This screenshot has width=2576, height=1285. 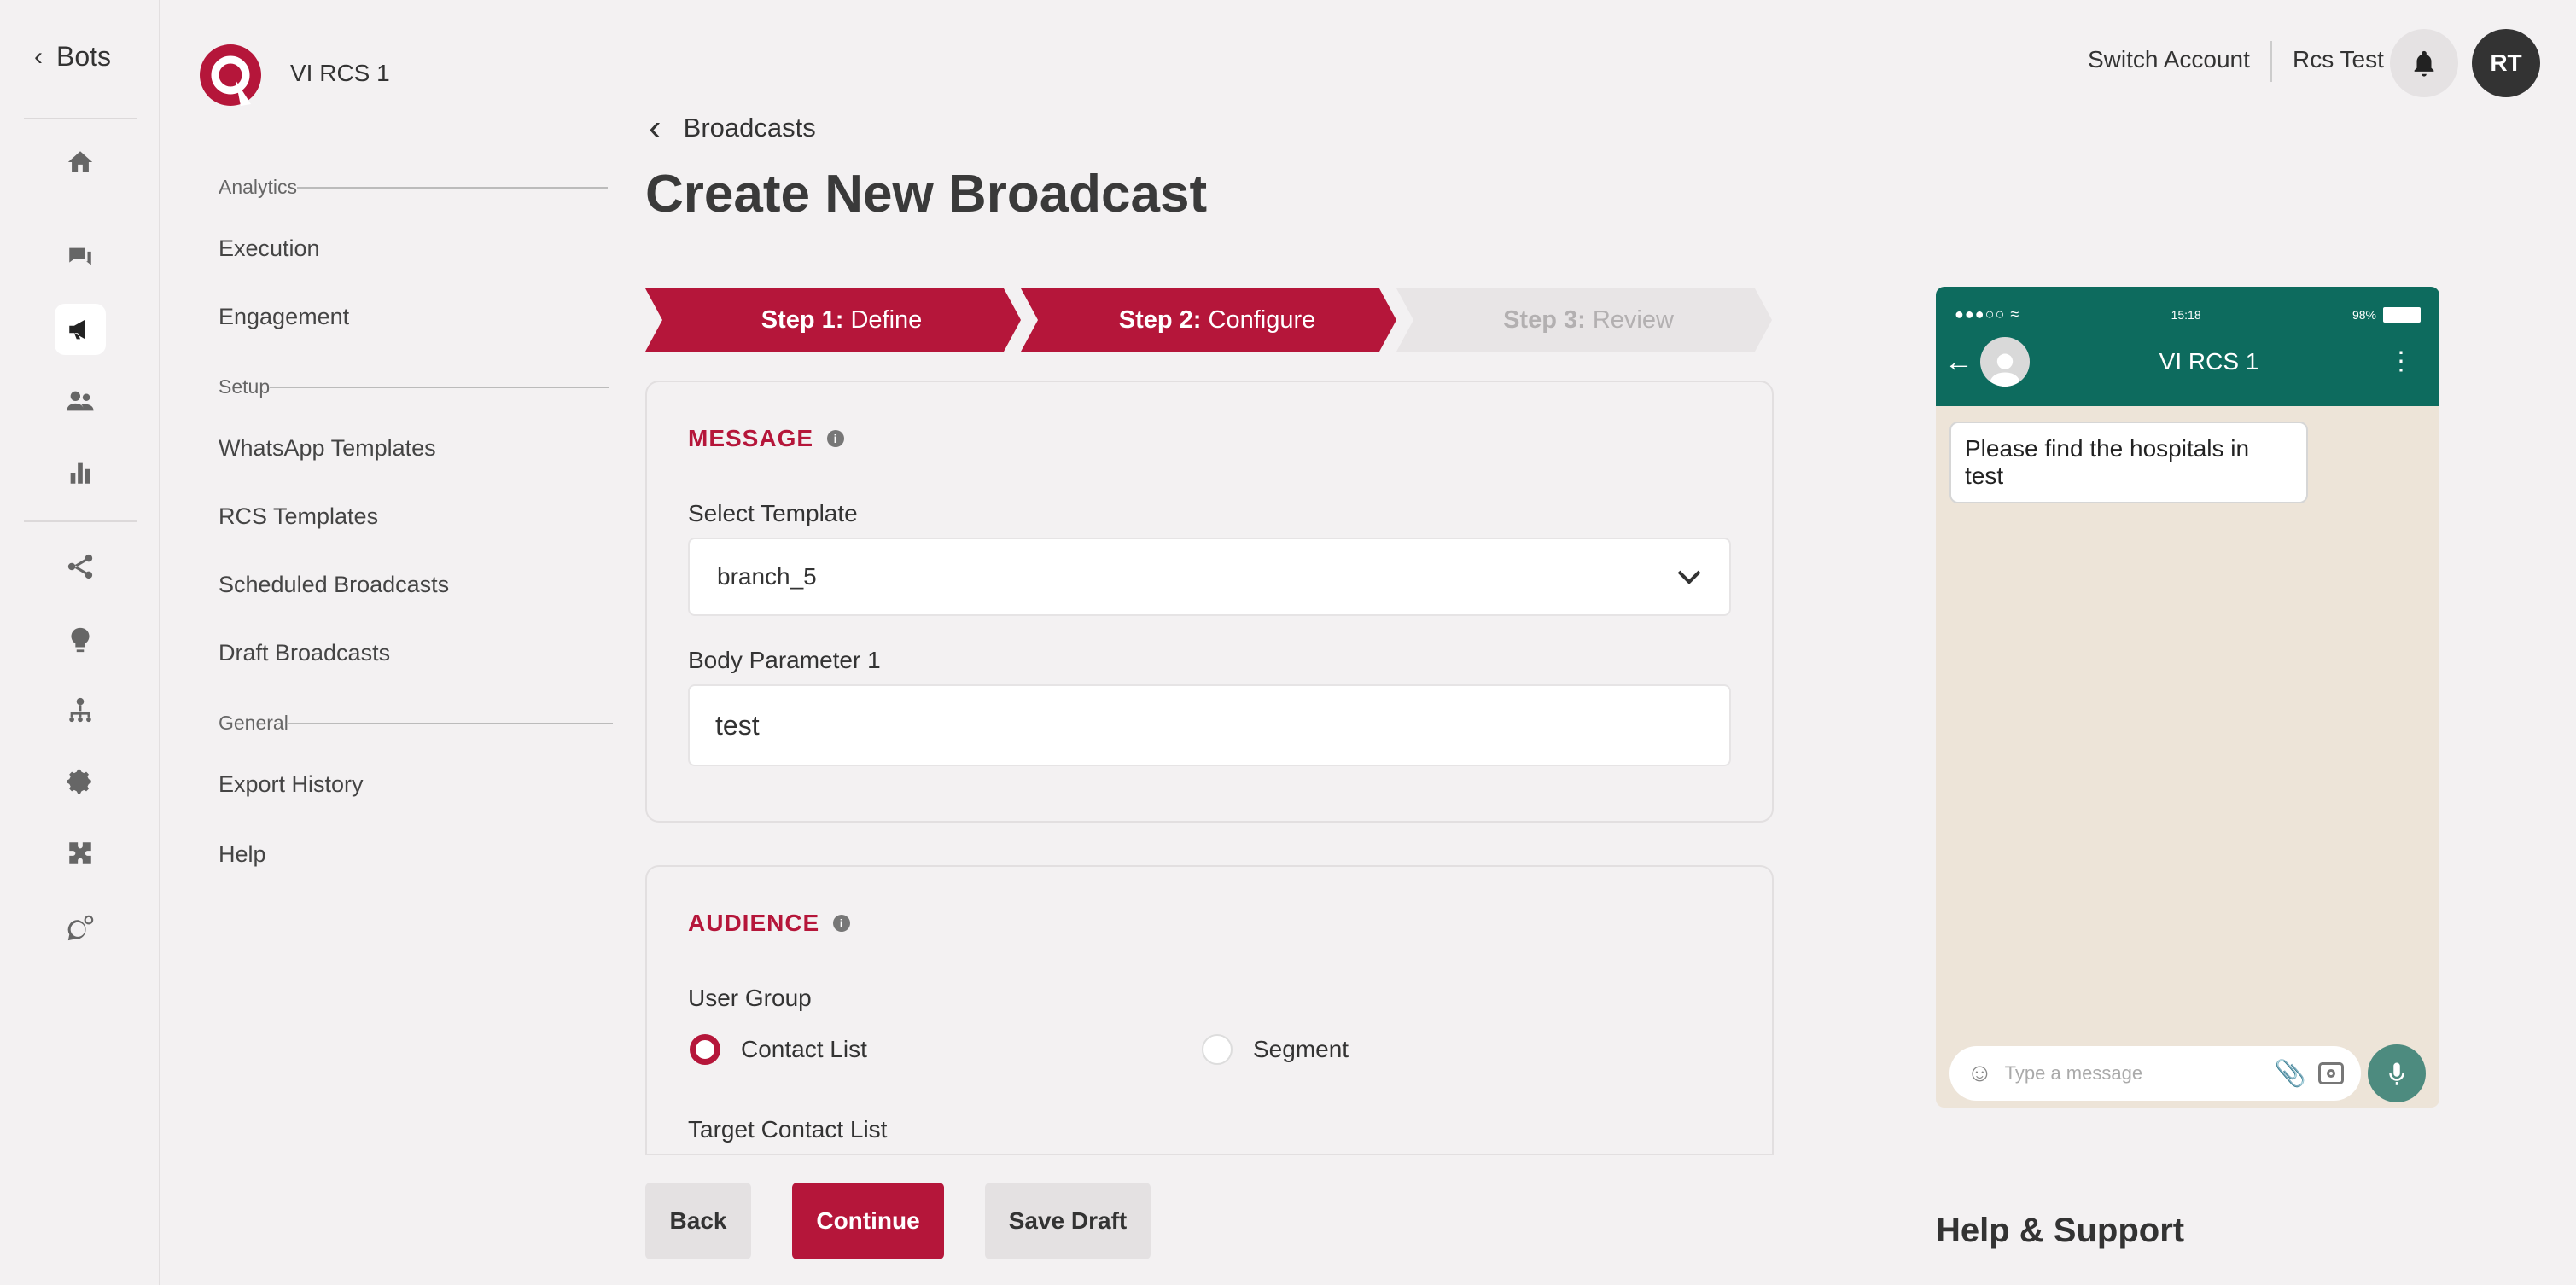 I want to click on whatsapp-settings-icon, so click(x=80, y=928).